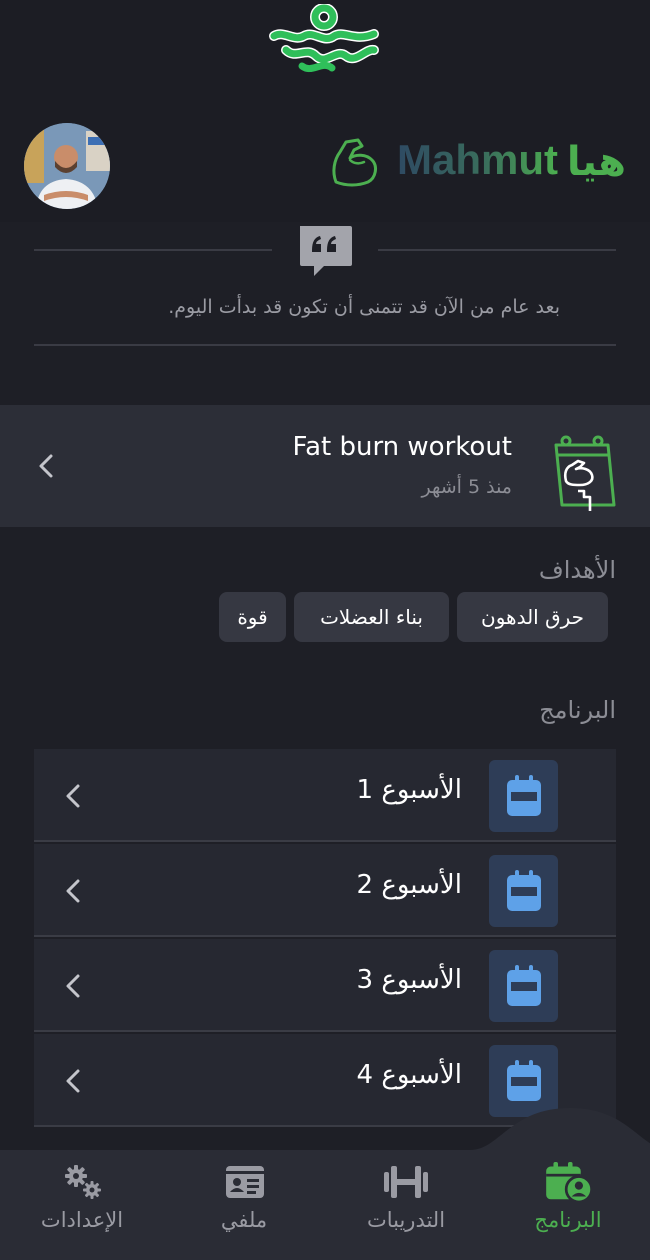  Describe the element at coordinates (577, 570) in the screenshot. I see `goals-title: الأهداف` at that location.